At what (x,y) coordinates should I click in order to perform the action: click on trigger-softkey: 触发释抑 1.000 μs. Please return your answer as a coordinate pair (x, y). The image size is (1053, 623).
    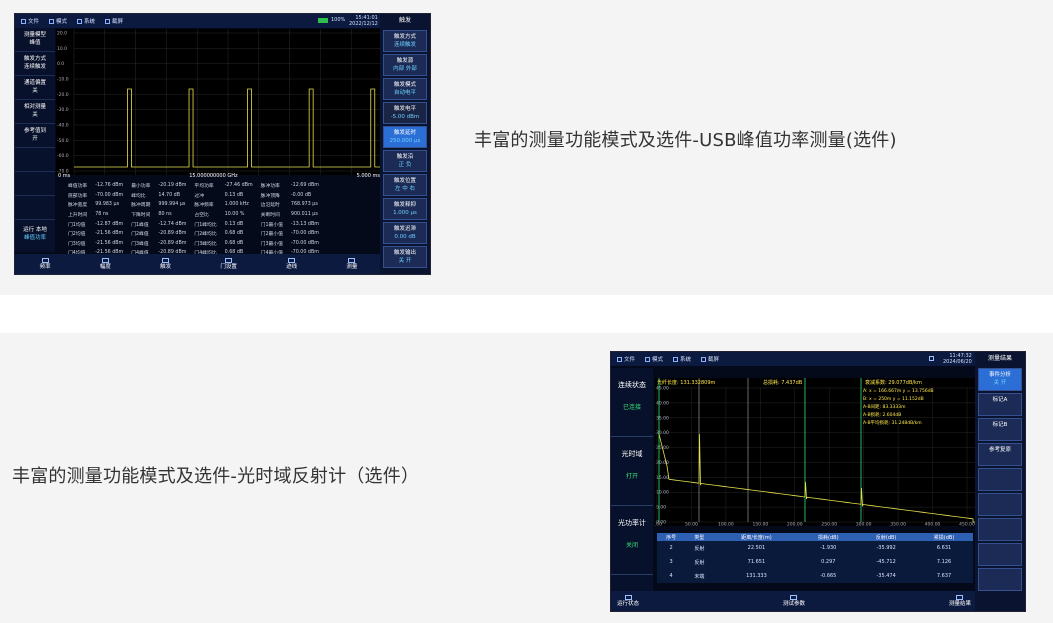
    Looking at the image, I should click on (405, 209).